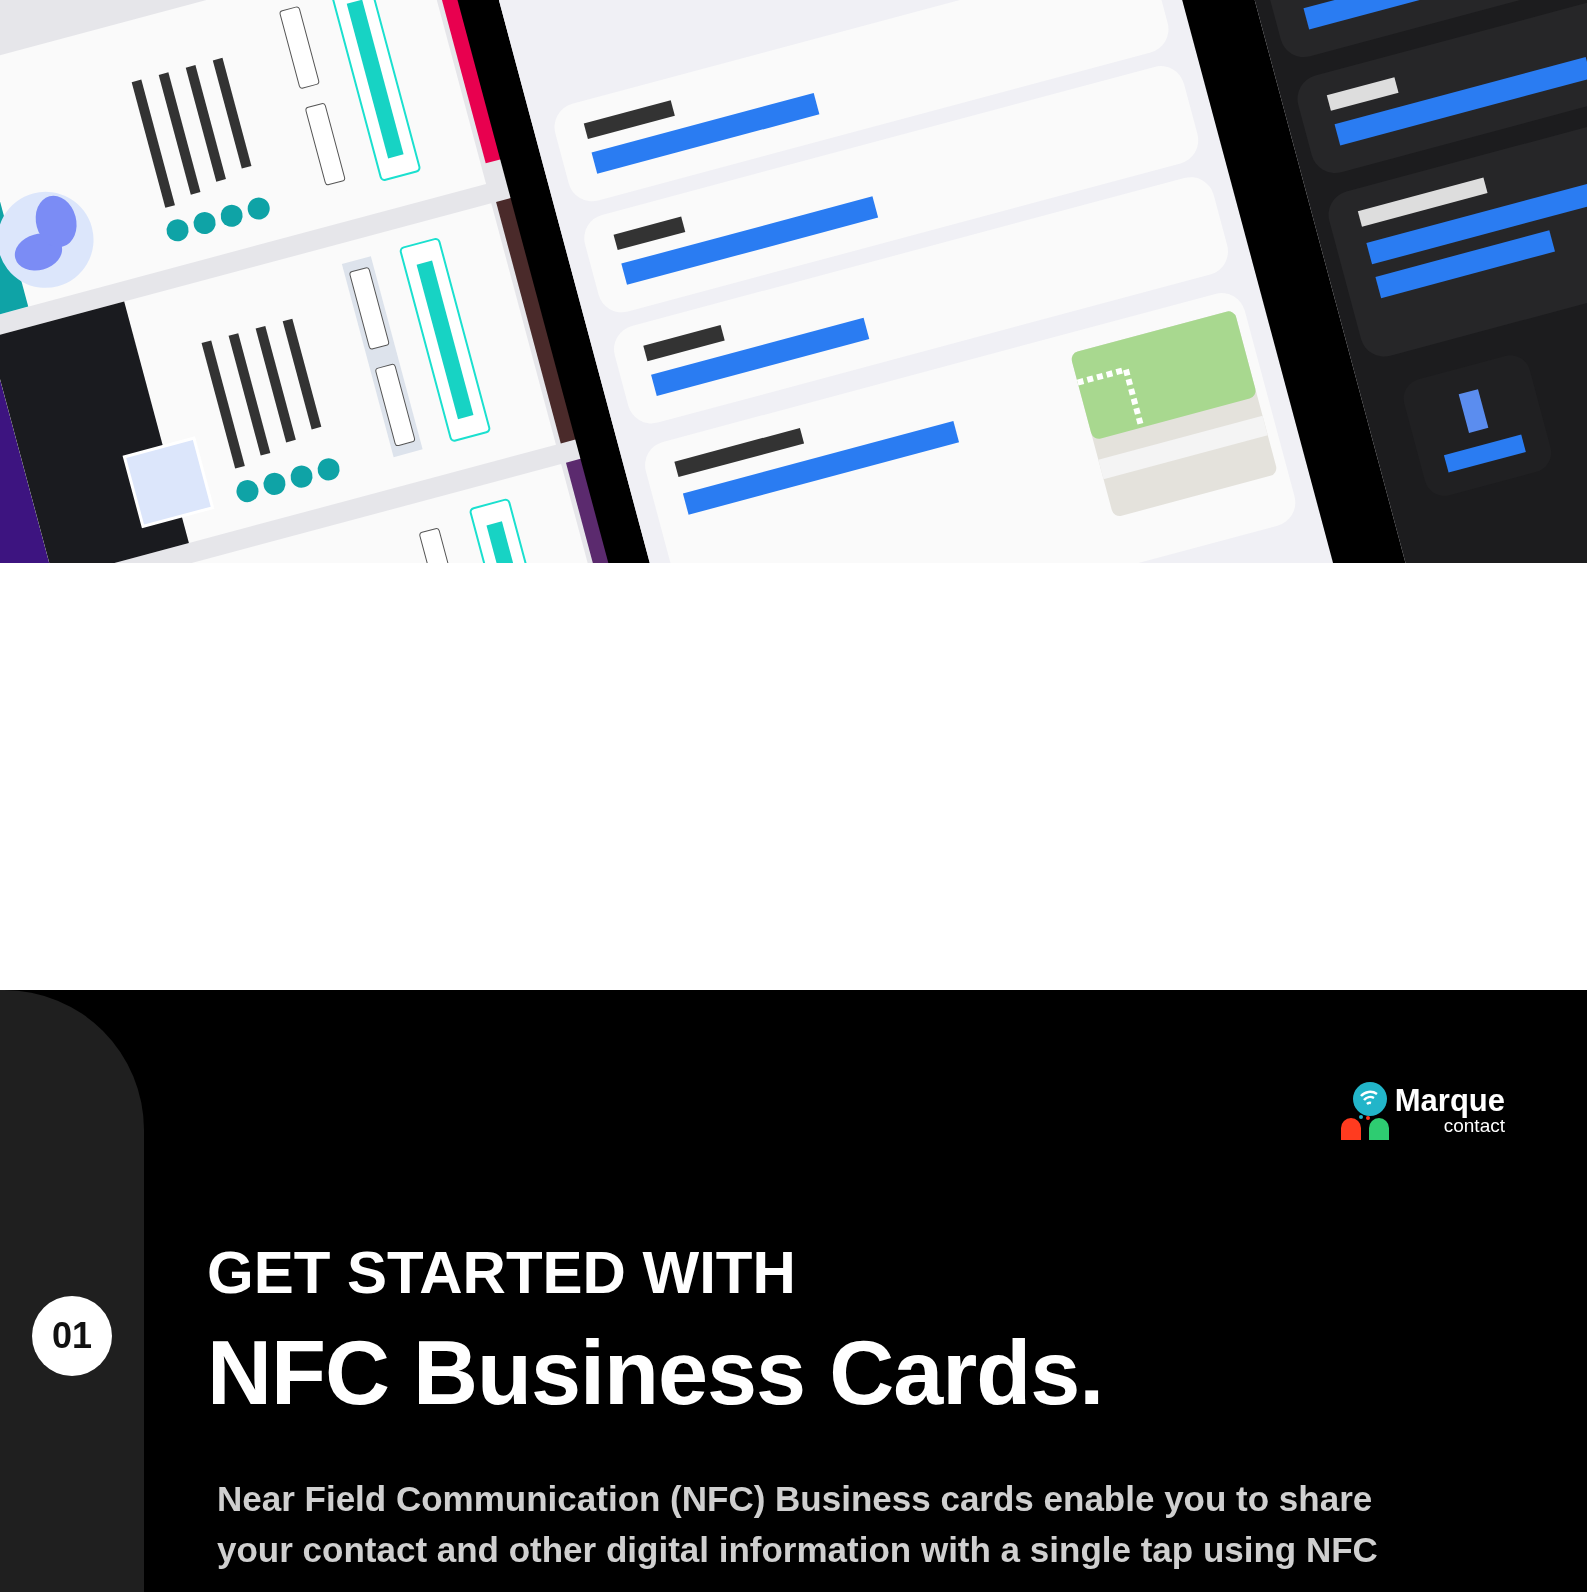  I want to click on section-title: NFC Business Cards., so click(656, 1373).